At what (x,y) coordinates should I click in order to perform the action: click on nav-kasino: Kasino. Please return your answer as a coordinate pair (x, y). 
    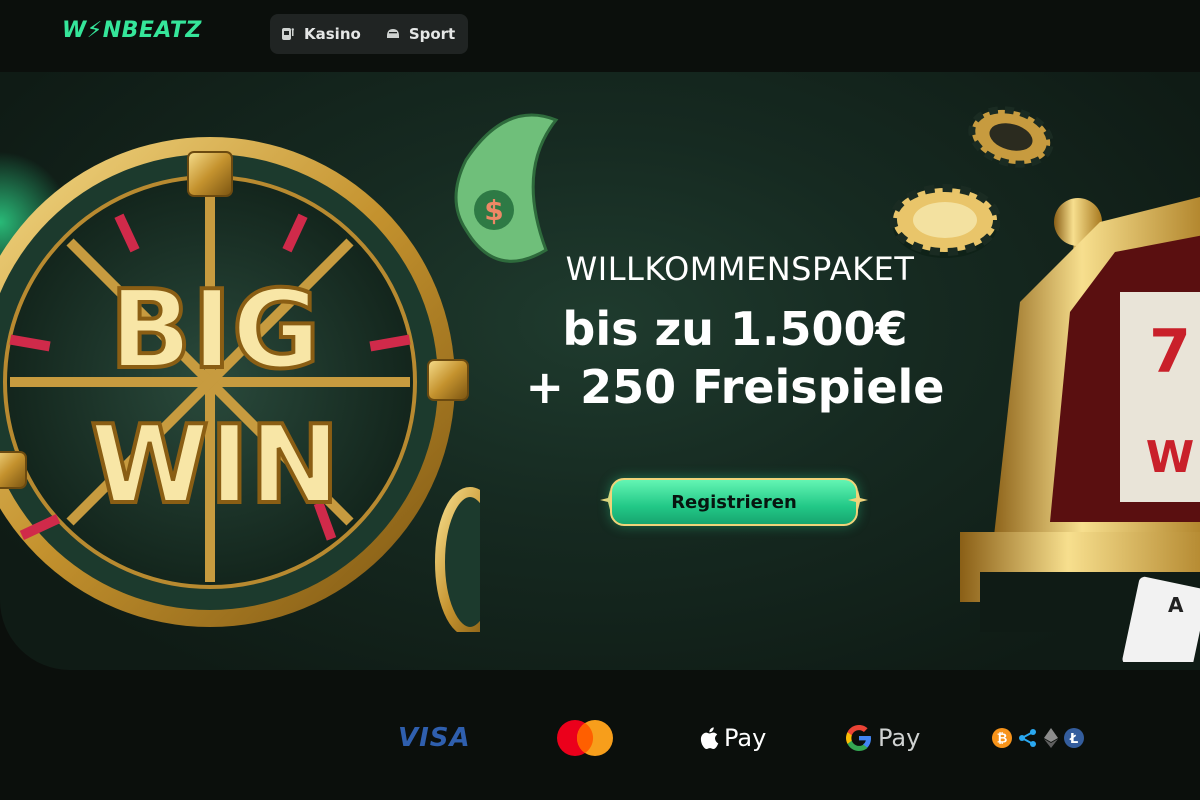
    Looking at the image, I should click on (320, 34).